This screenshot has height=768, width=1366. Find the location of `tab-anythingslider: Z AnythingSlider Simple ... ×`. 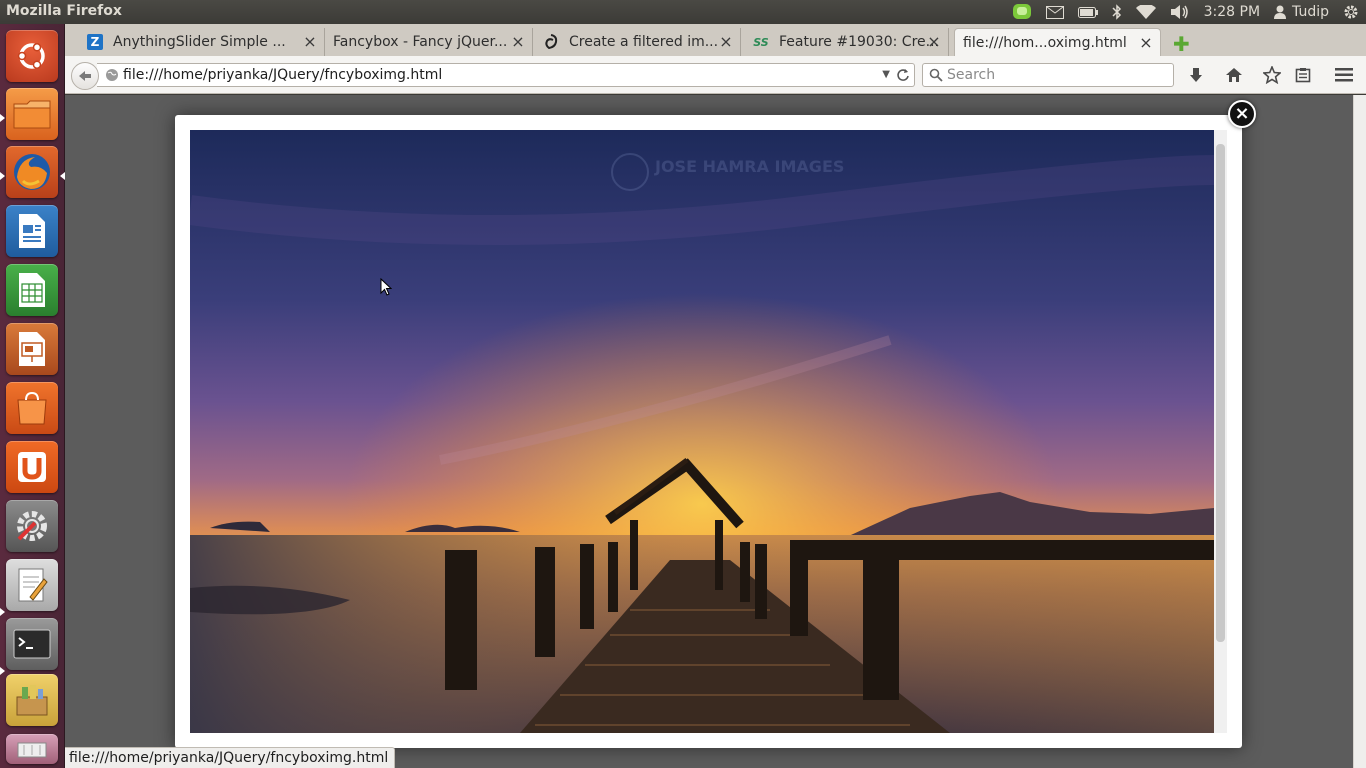

tab-anythingslider: Z AnythingSlider Simple ... × is located at coordinates (206, 42).